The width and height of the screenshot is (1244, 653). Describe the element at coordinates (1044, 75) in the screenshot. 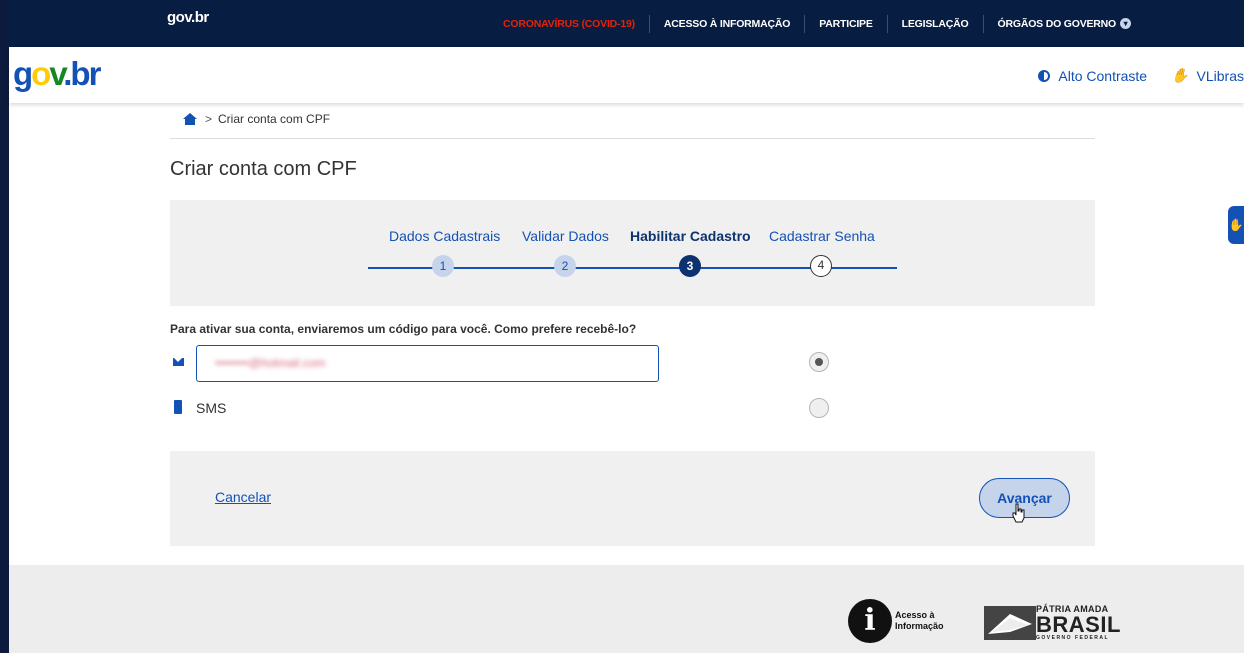

I see `contrast-icon` at that location.